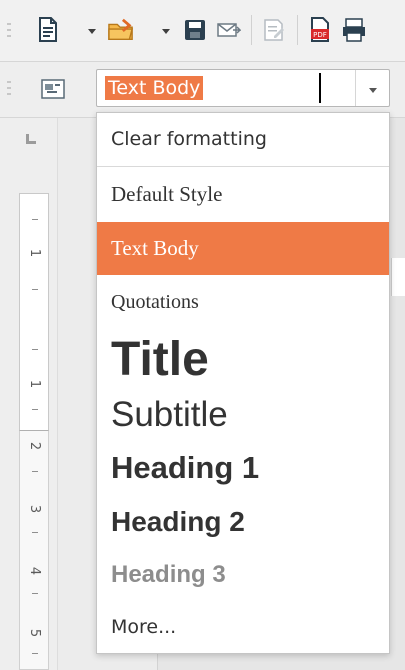 The image size is (405, 670). What do you see at coordinates (31, 139) in the screenshot?
I see `ruler-corner-icon` at bounding box center [31, 139].